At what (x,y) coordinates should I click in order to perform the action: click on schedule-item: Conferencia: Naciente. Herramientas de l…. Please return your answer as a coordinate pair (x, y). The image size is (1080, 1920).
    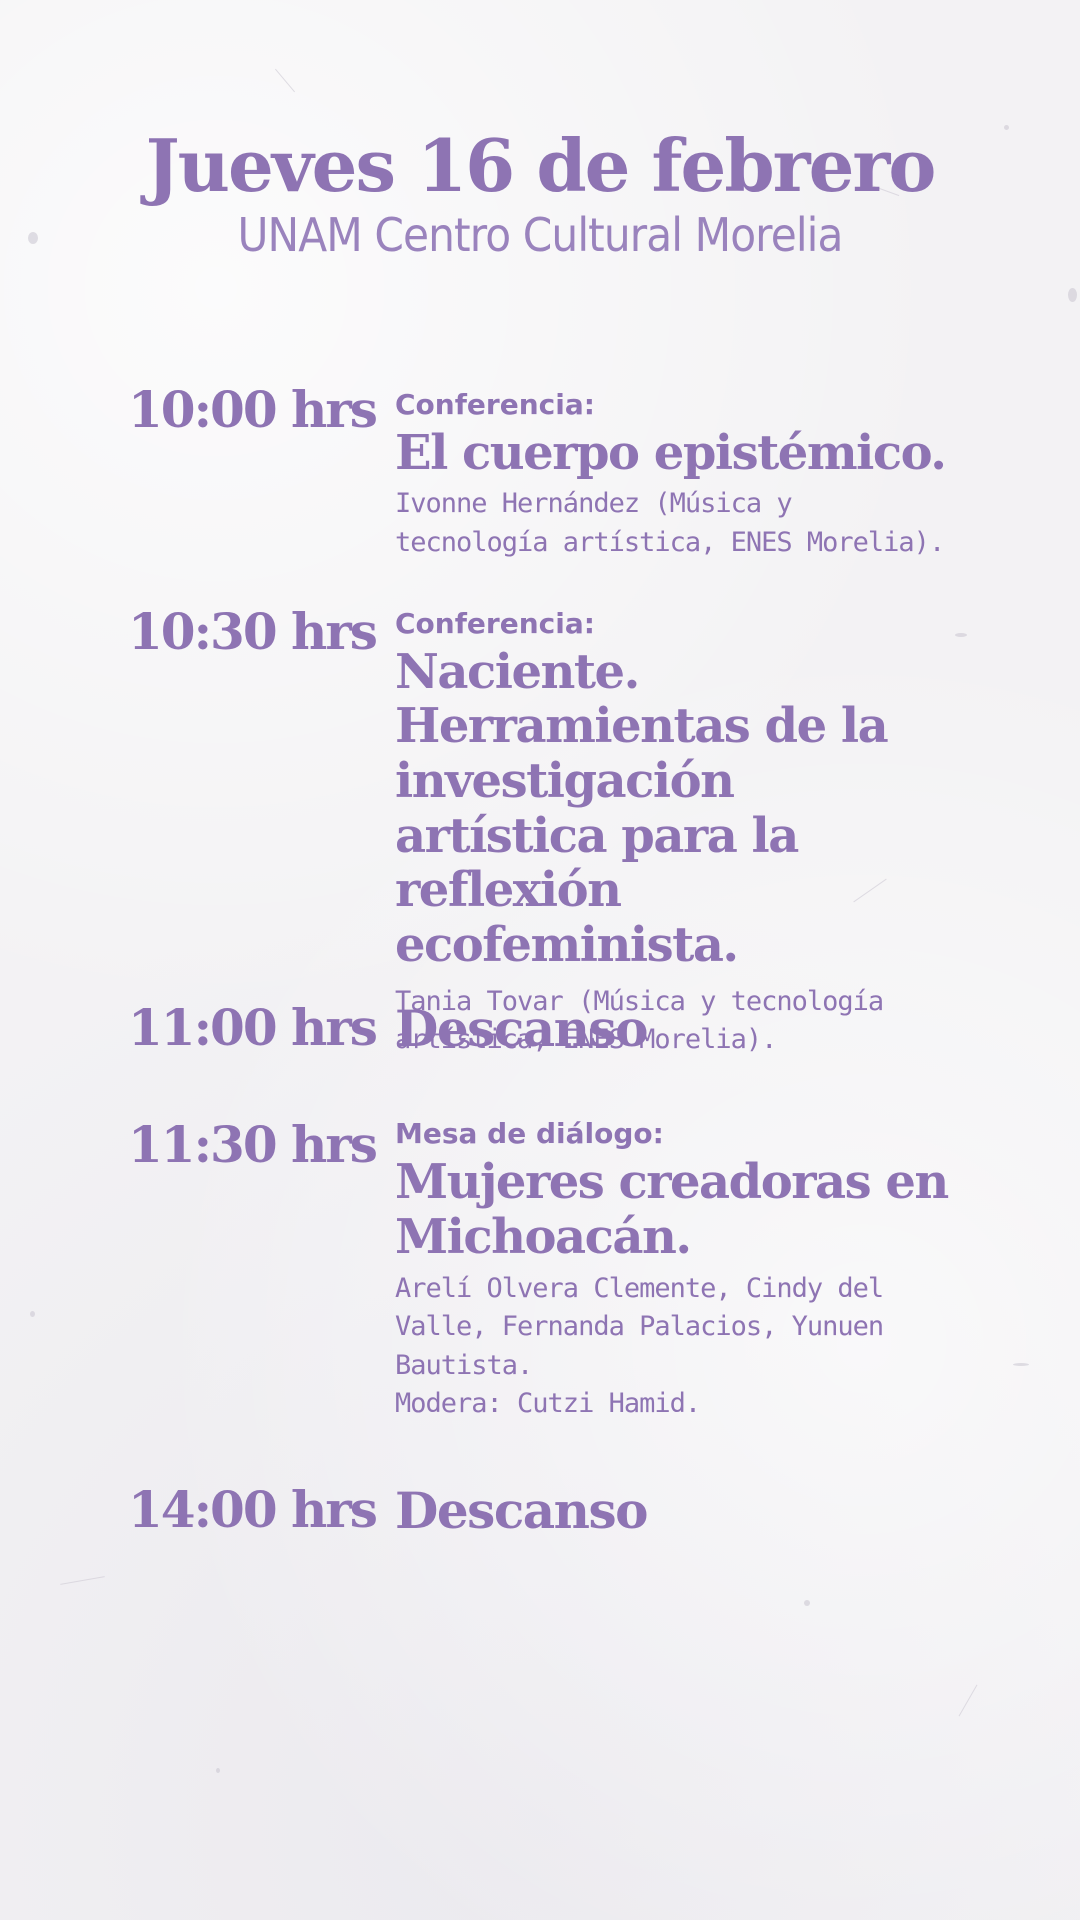
    Looking at the image, I should click on (675, 833).